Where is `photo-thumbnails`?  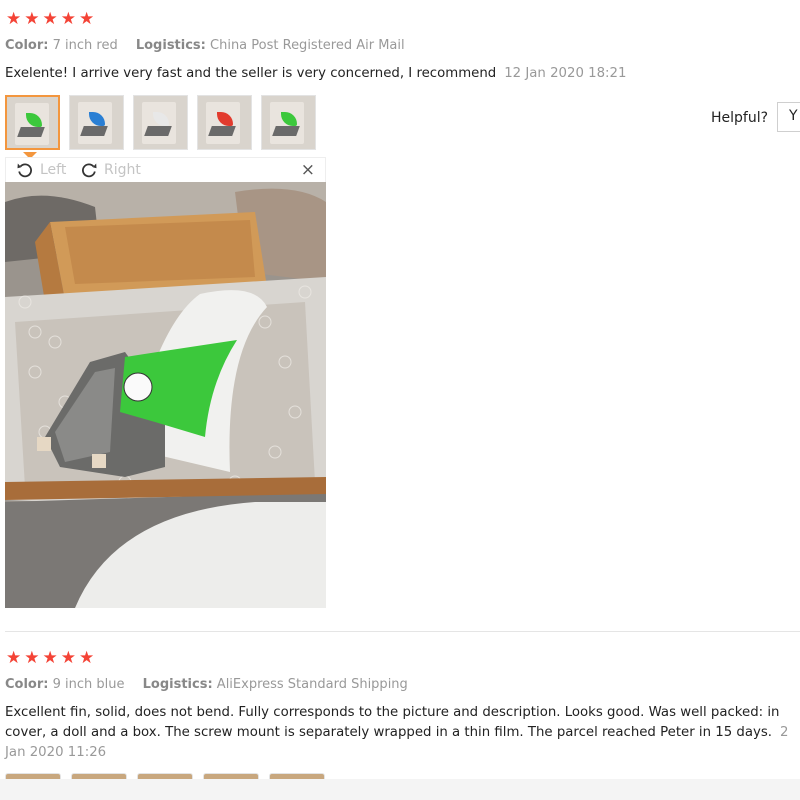 photo-thumbnails is located at coordinates (160, 122).